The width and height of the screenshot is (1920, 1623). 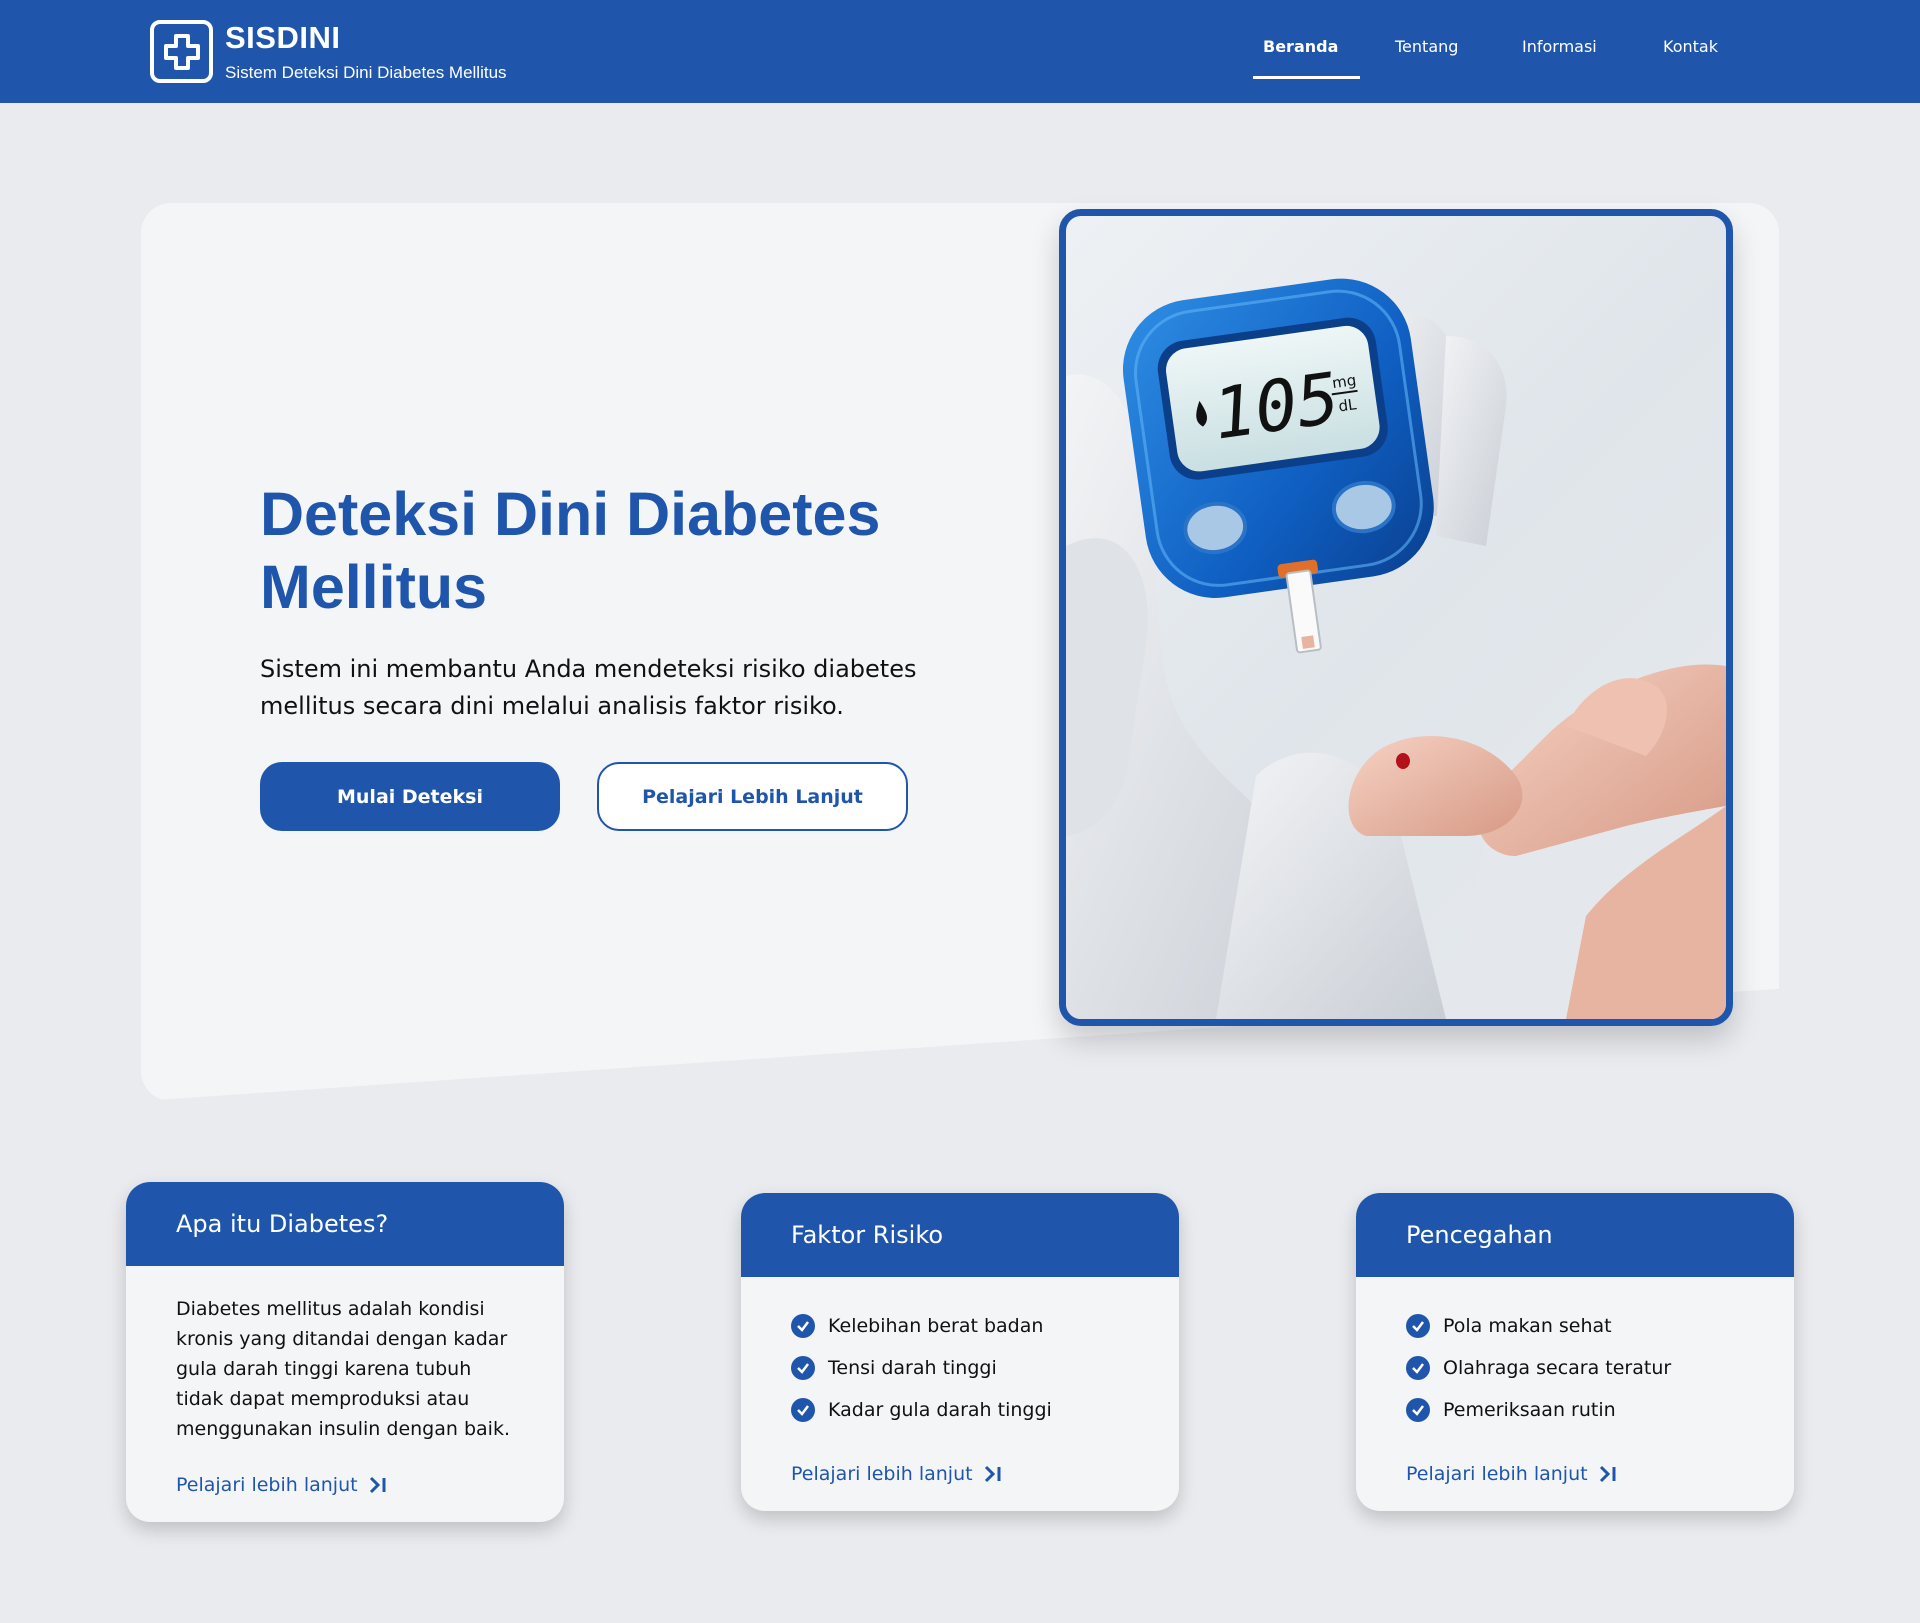 What do you see at coordinates (1276, 406) in the screenshot?
I see `meter-reading: 105` at bounding box center [1276, 406].